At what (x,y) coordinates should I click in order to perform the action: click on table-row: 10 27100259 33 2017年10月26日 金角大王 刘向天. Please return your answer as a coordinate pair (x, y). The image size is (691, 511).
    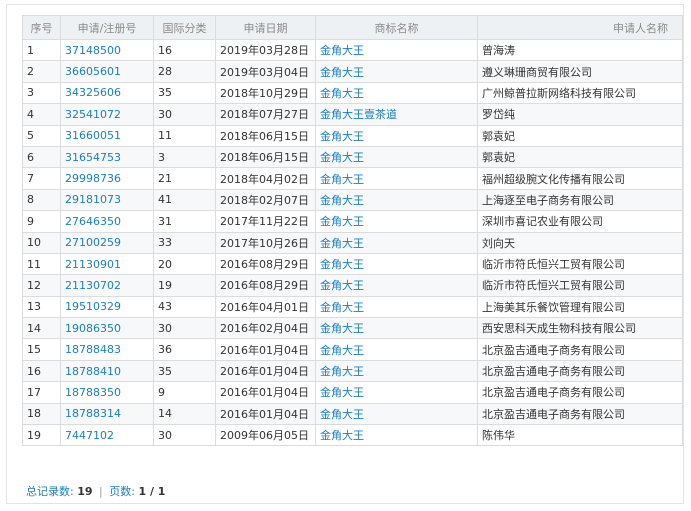
    Looking at the image, I should click on (352, 242).